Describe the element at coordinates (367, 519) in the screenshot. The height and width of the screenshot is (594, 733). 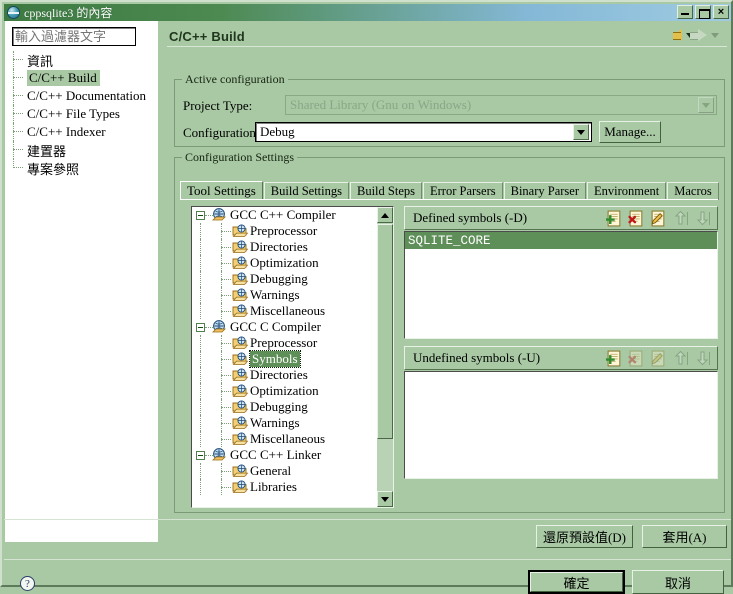
I see `footer-divider-top` at that location.